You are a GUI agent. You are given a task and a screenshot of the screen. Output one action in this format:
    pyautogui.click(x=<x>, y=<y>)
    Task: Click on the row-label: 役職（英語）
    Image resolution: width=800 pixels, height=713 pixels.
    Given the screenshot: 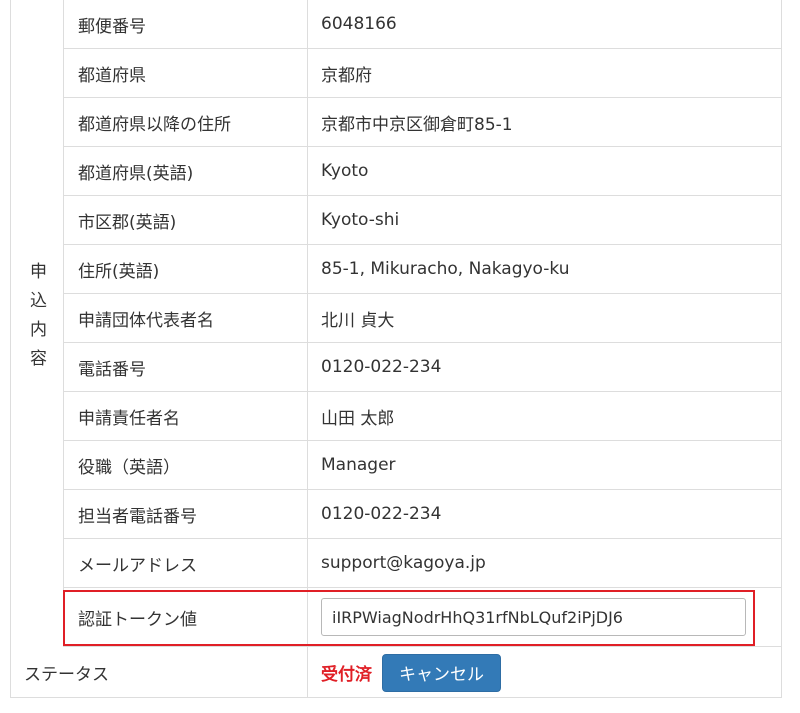 What is the action you would take?
    pyautogui.click(x=186, y=465)
    